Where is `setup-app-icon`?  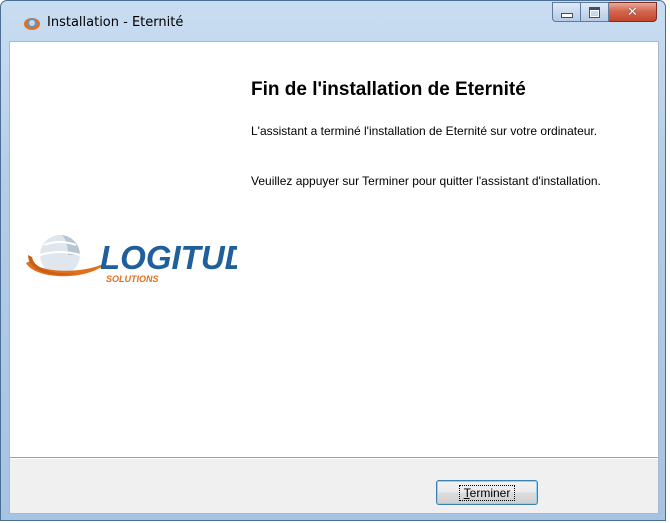
setup-app-icon is located at coordinates (32, 24).